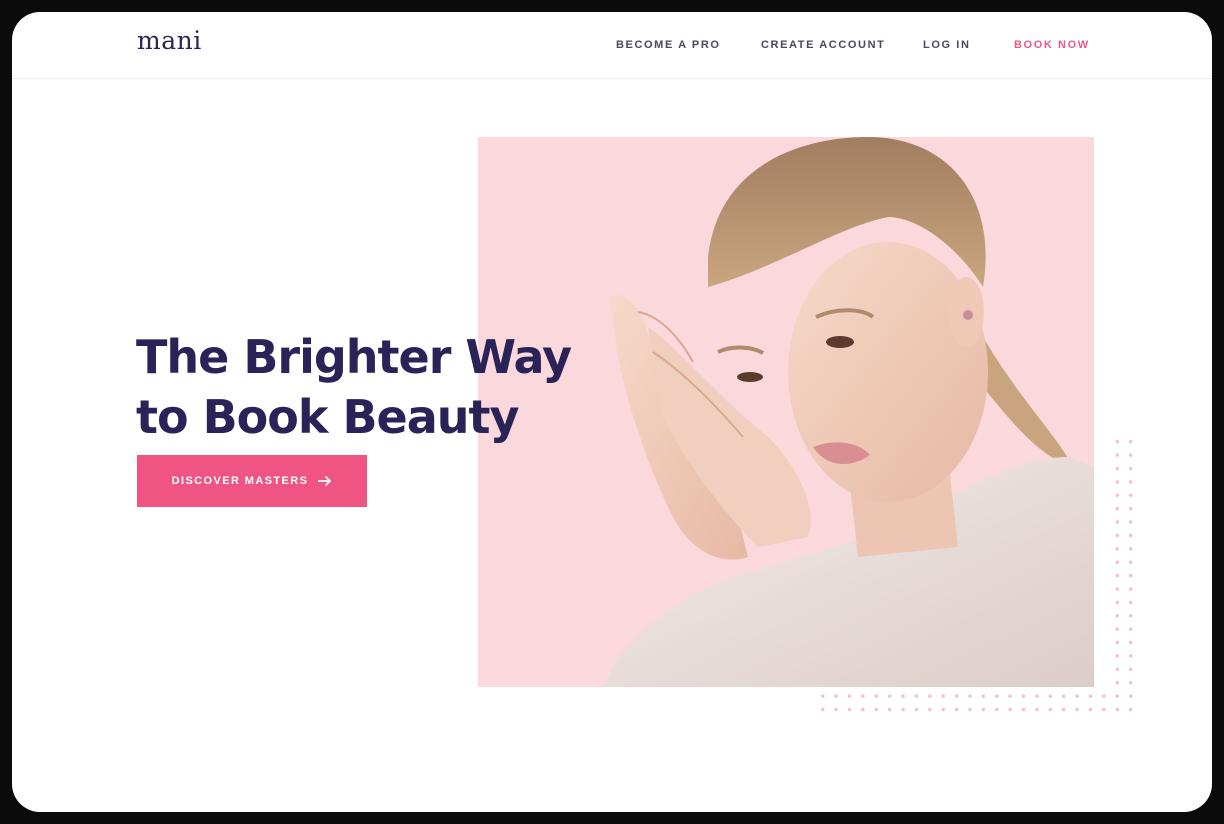 The height and width of the screenshot is (824, 1224). What do you see at coordinates (354, 356) in the screenshot?
I see `headline-line-1: The Brighter Way` at bounding box center [354, 356].